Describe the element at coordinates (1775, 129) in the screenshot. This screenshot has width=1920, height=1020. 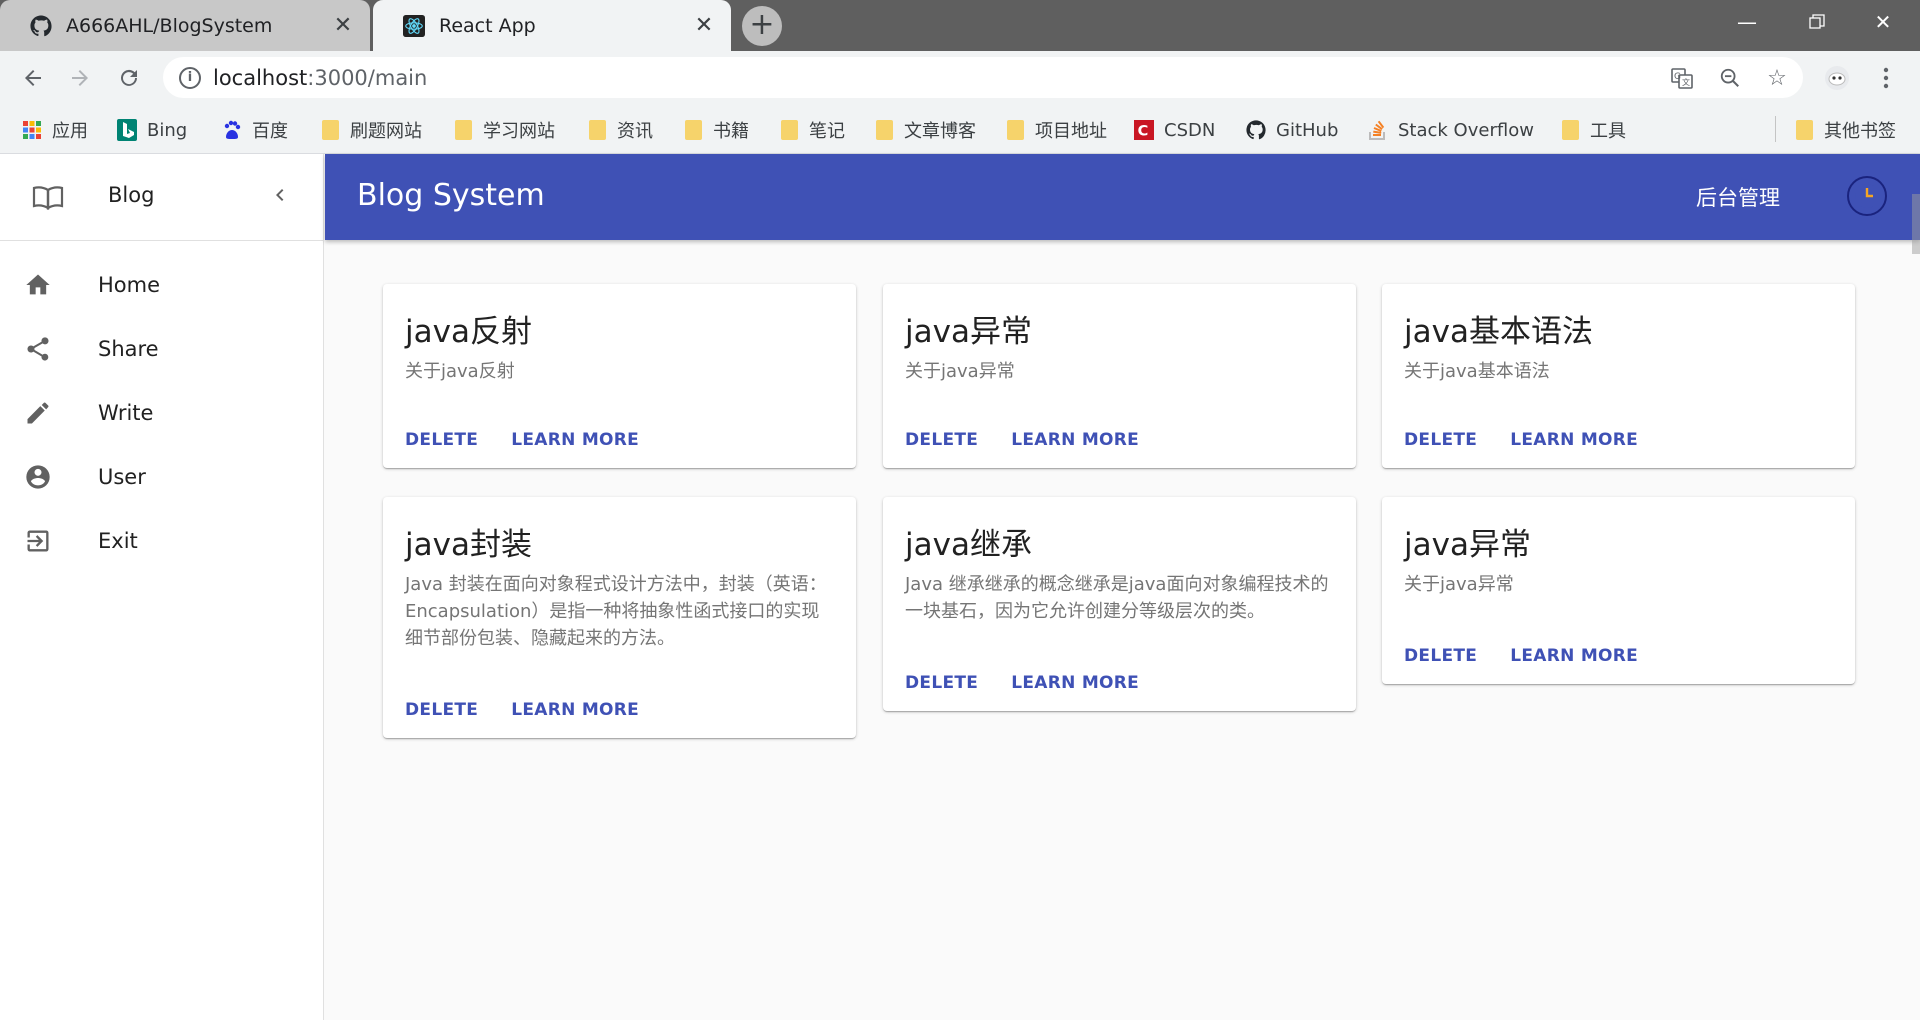
I see `bookmarks-divider` at that location.